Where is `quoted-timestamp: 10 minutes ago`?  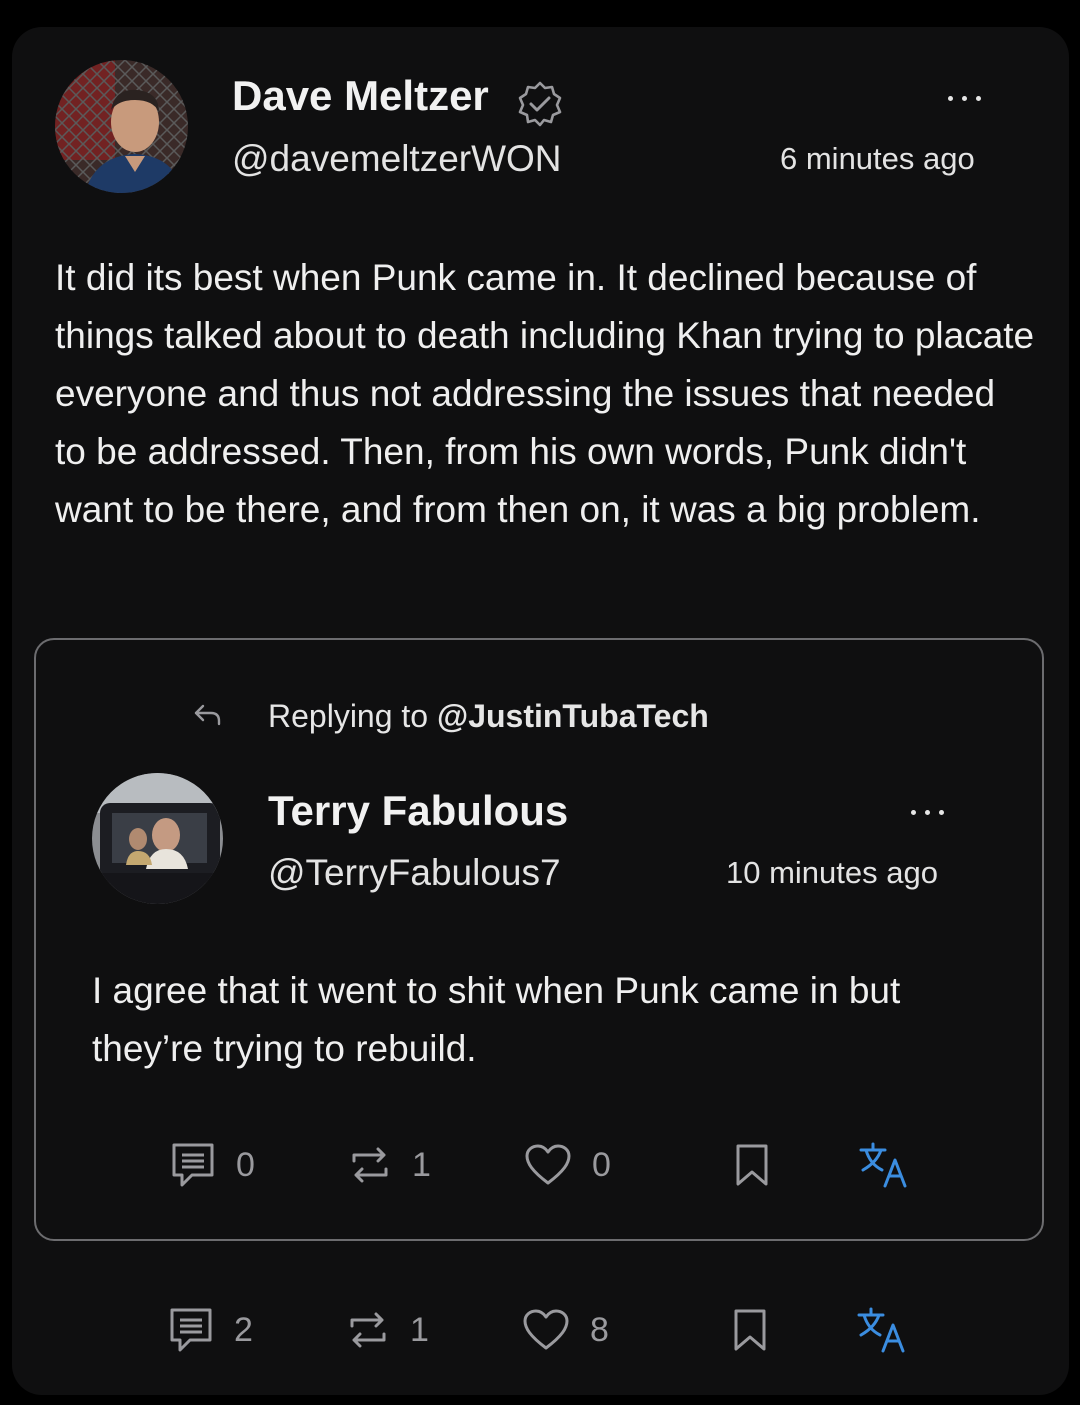 quoted-timestamp: 10 minutes ago is located at coordinates (832, 872).